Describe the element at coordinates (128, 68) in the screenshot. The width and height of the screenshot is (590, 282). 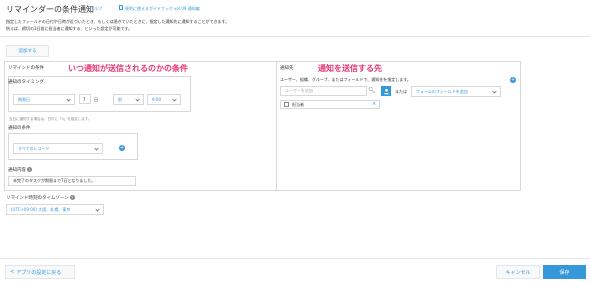
I see `left-annotation: いつ通知が送信されるのかの条件` at that location.